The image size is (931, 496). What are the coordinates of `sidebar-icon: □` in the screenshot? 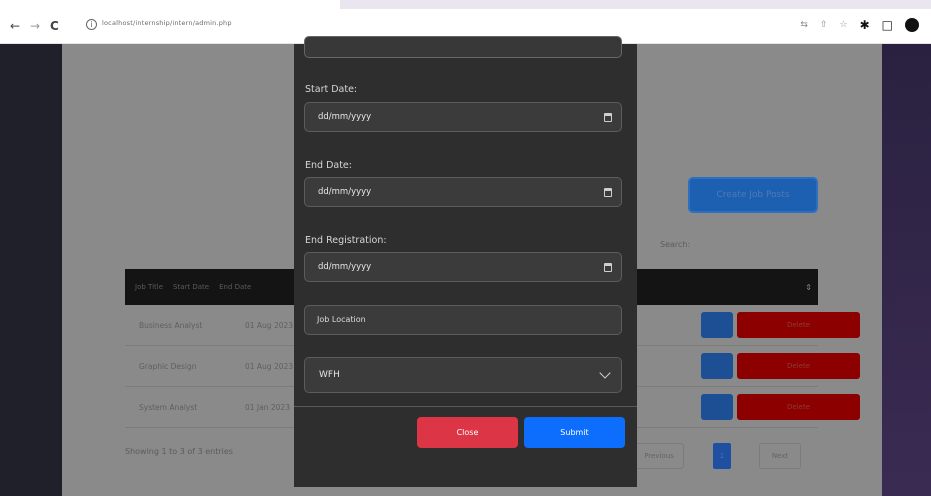 It's located at (887, 25).